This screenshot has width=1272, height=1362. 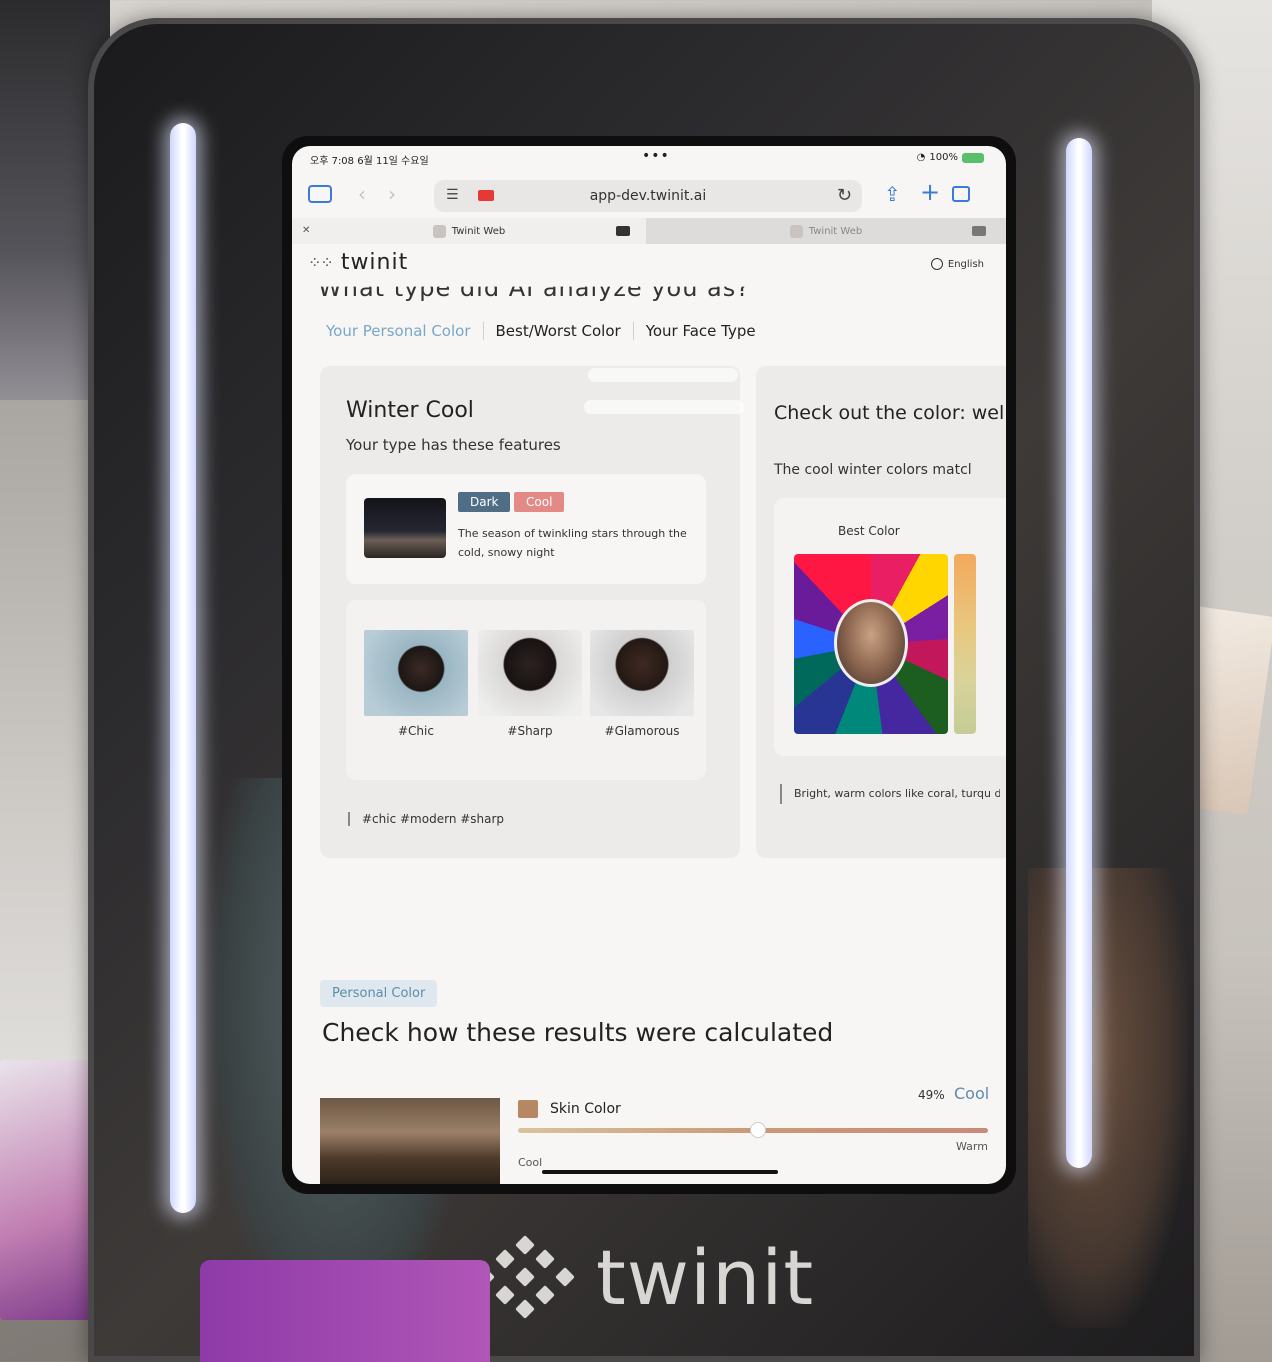 I want to click on skin-sample-image, so click(x=410, y=1141).